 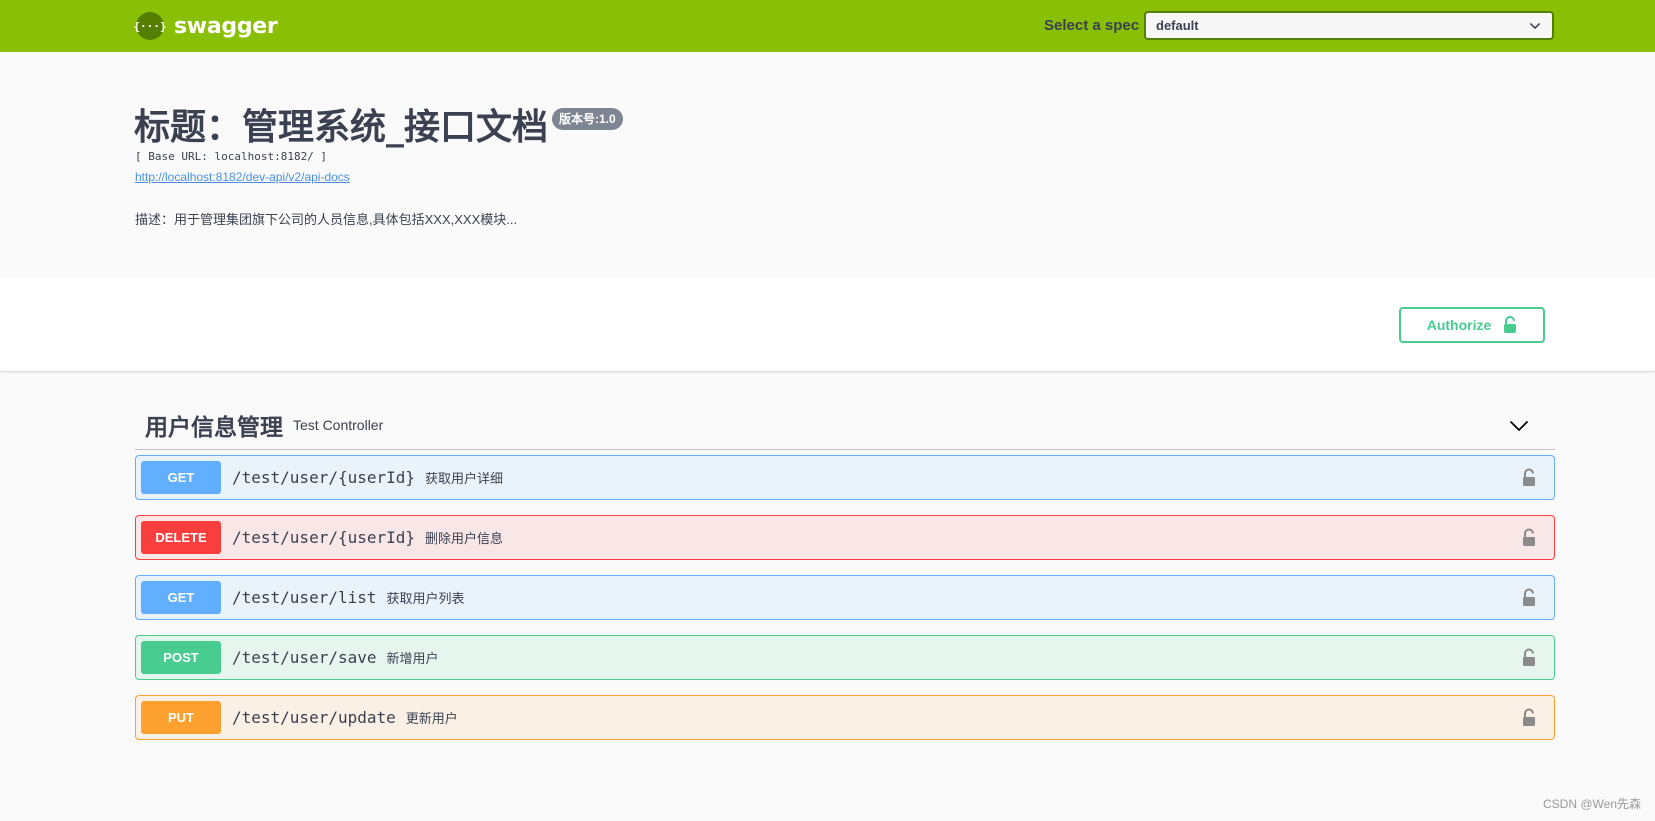 I want to click on authorize-button: Authorize, so click(x=1472, y=325).